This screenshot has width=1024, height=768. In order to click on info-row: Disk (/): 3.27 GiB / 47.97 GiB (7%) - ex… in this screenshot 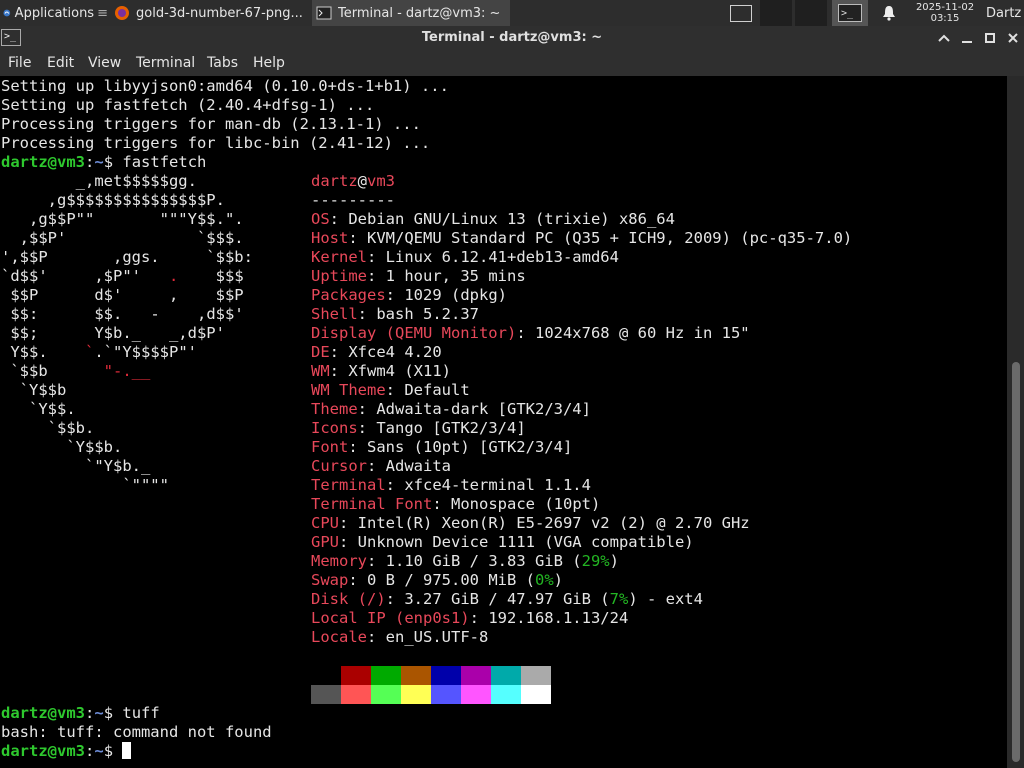, I will do `click(507, 599)`.